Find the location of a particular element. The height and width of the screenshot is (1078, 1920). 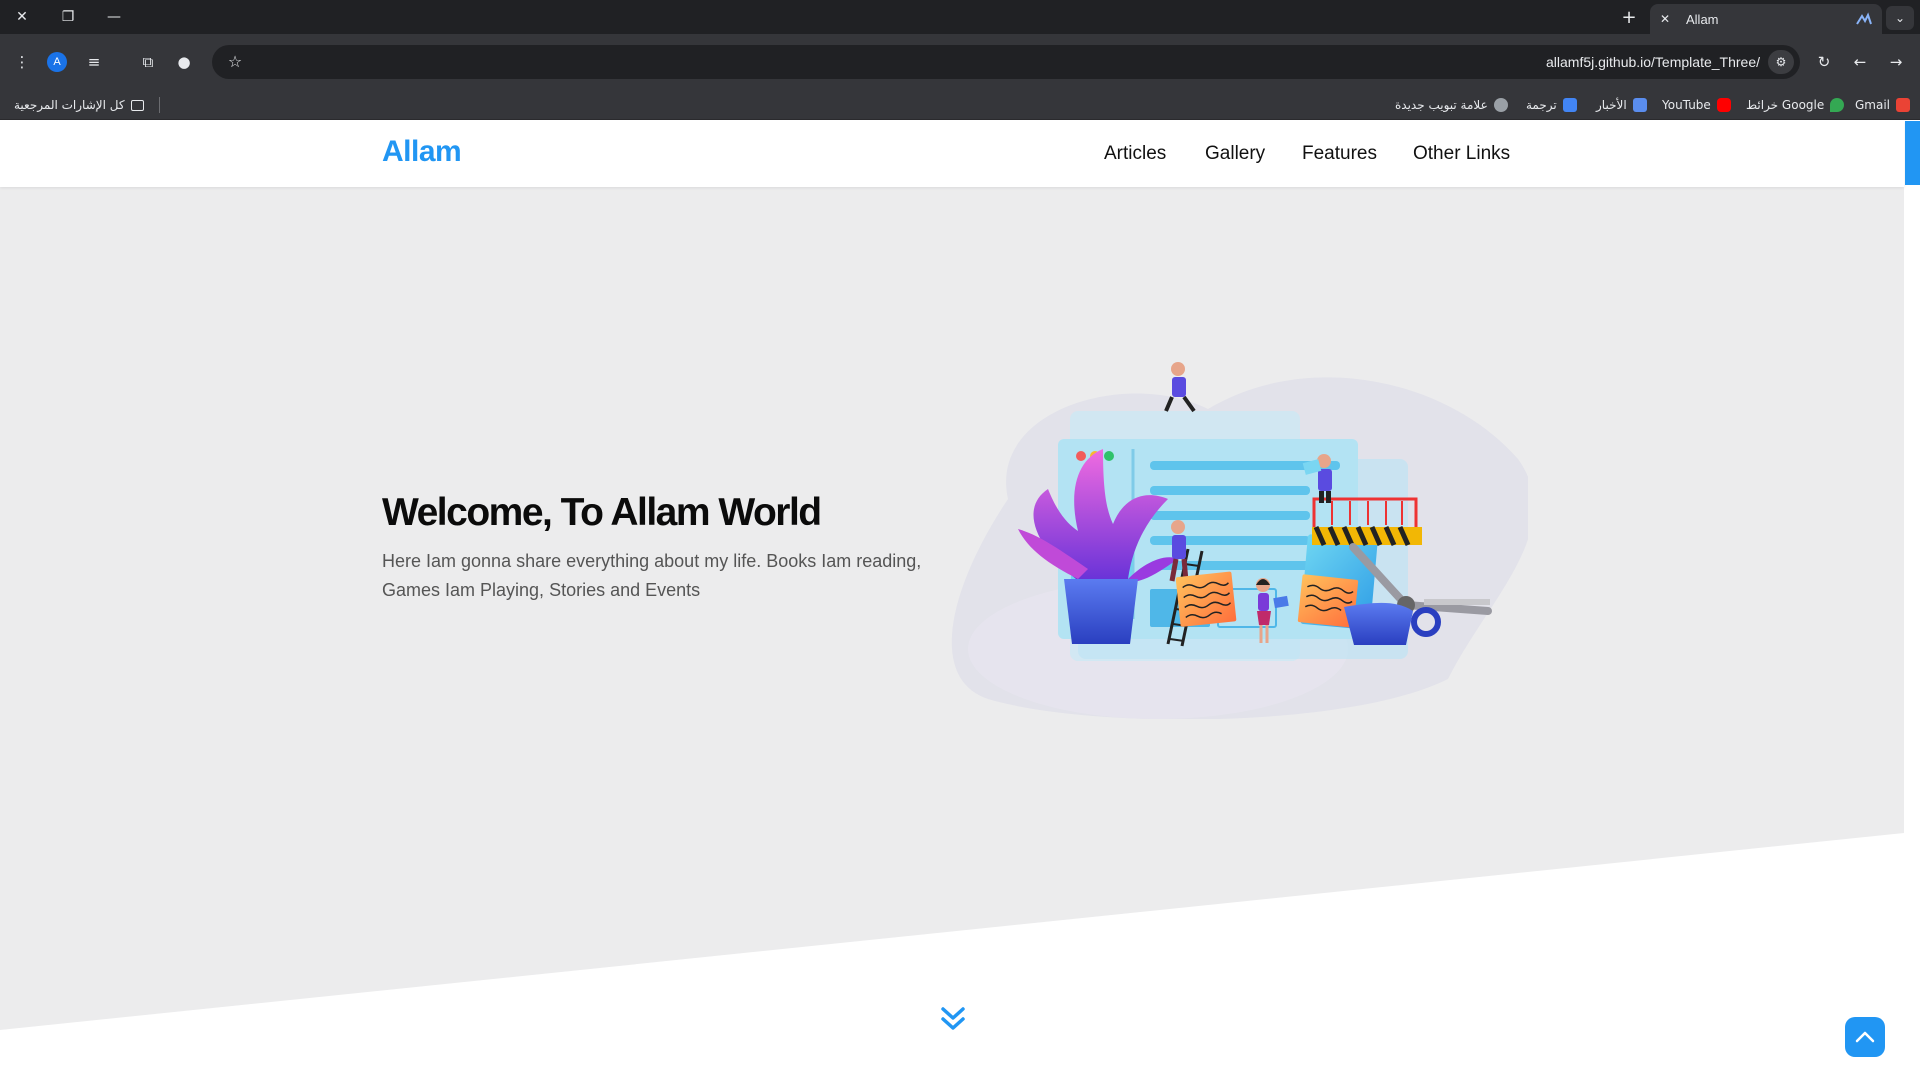

all-bookmarks-item: كل الإشارات المرجعية is located at coordinates (79, 105).